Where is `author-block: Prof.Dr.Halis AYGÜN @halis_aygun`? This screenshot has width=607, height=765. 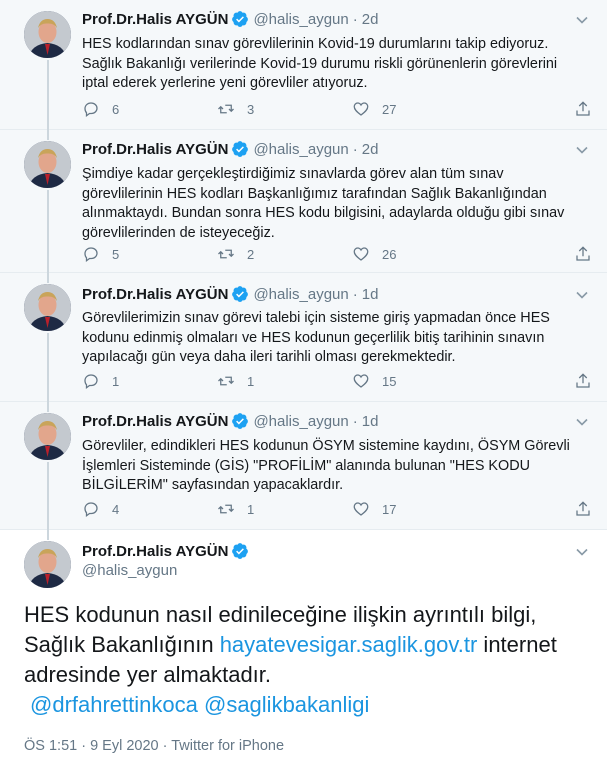
author-block: Prof.Dr.Halis AYGÜN @halis_aygun is located at coordinates (167, 560).